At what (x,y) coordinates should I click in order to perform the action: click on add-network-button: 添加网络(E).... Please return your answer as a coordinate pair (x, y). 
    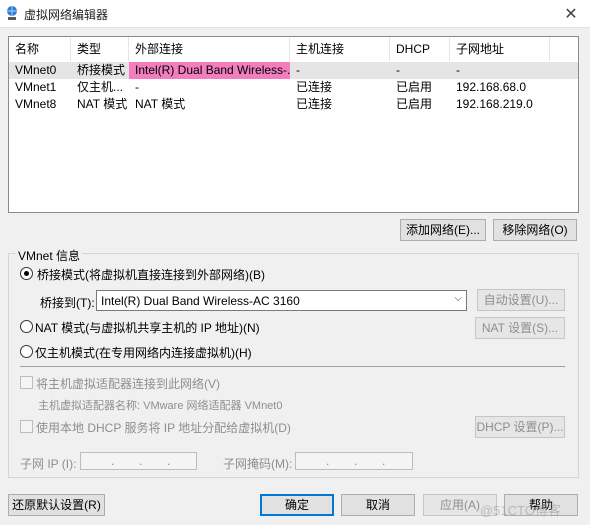
    Looking at the image, I should click on (443, 230).